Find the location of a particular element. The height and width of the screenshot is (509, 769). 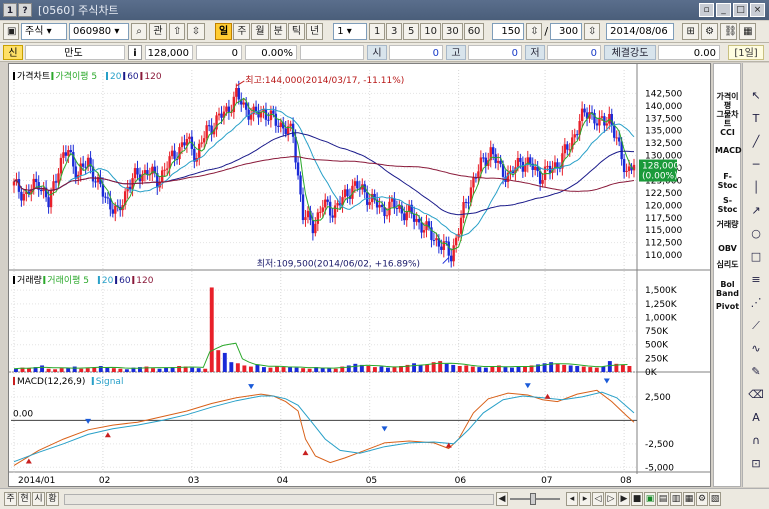

end-icon: ▶ is located at coordinates (624, 499).